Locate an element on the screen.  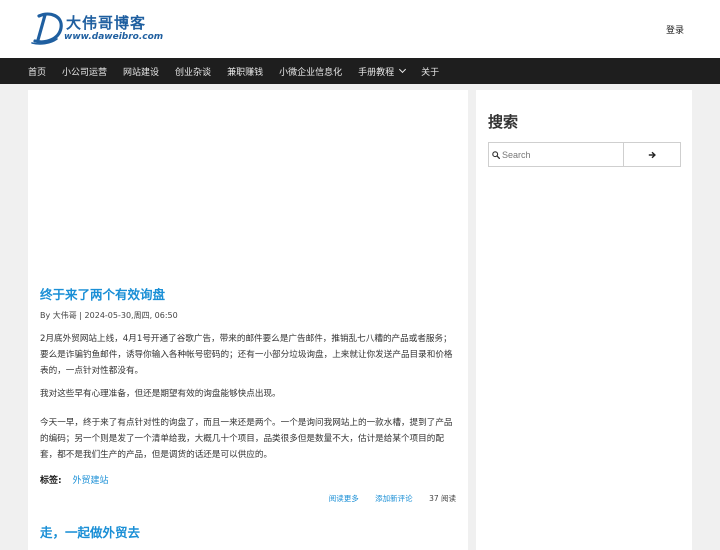
post-footer: 阅读更多 添加新评论 37 阅读 is located at coordinates (385, 498).